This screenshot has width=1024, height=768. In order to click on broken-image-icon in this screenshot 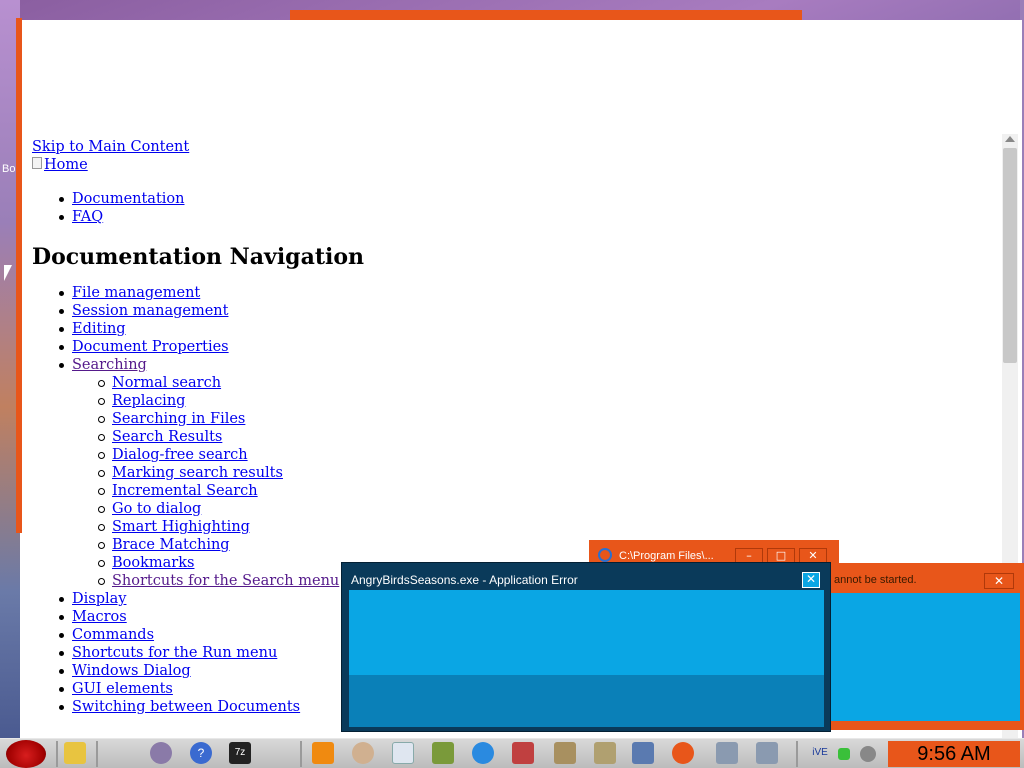, I will do `click(37, 163)`.